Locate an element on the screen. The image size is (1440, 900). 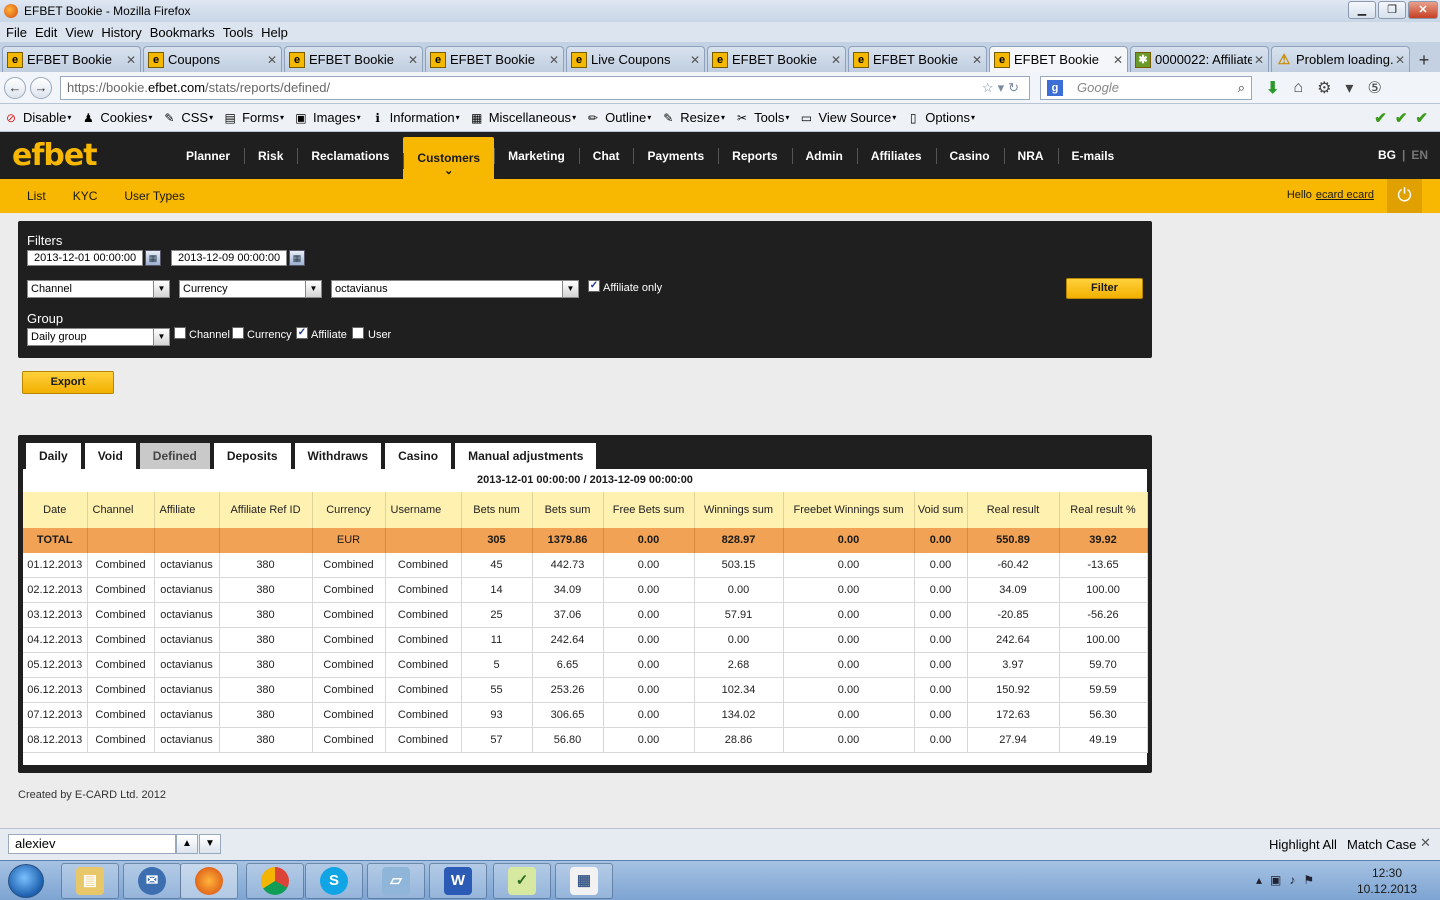
close-window-button: ✕ is located at coordinates (1423, 10).